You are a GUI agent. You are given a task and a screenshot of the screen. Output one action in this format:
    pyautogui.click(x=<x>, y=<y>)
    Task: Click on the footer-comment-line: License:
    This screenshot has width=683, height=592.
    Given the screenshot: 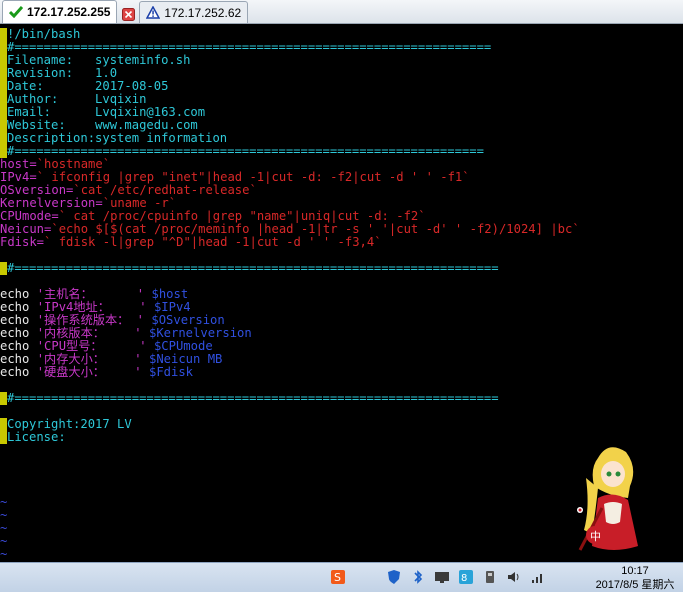 What is the action you would take?
    pyautogui.click(x=33, y=437)
    